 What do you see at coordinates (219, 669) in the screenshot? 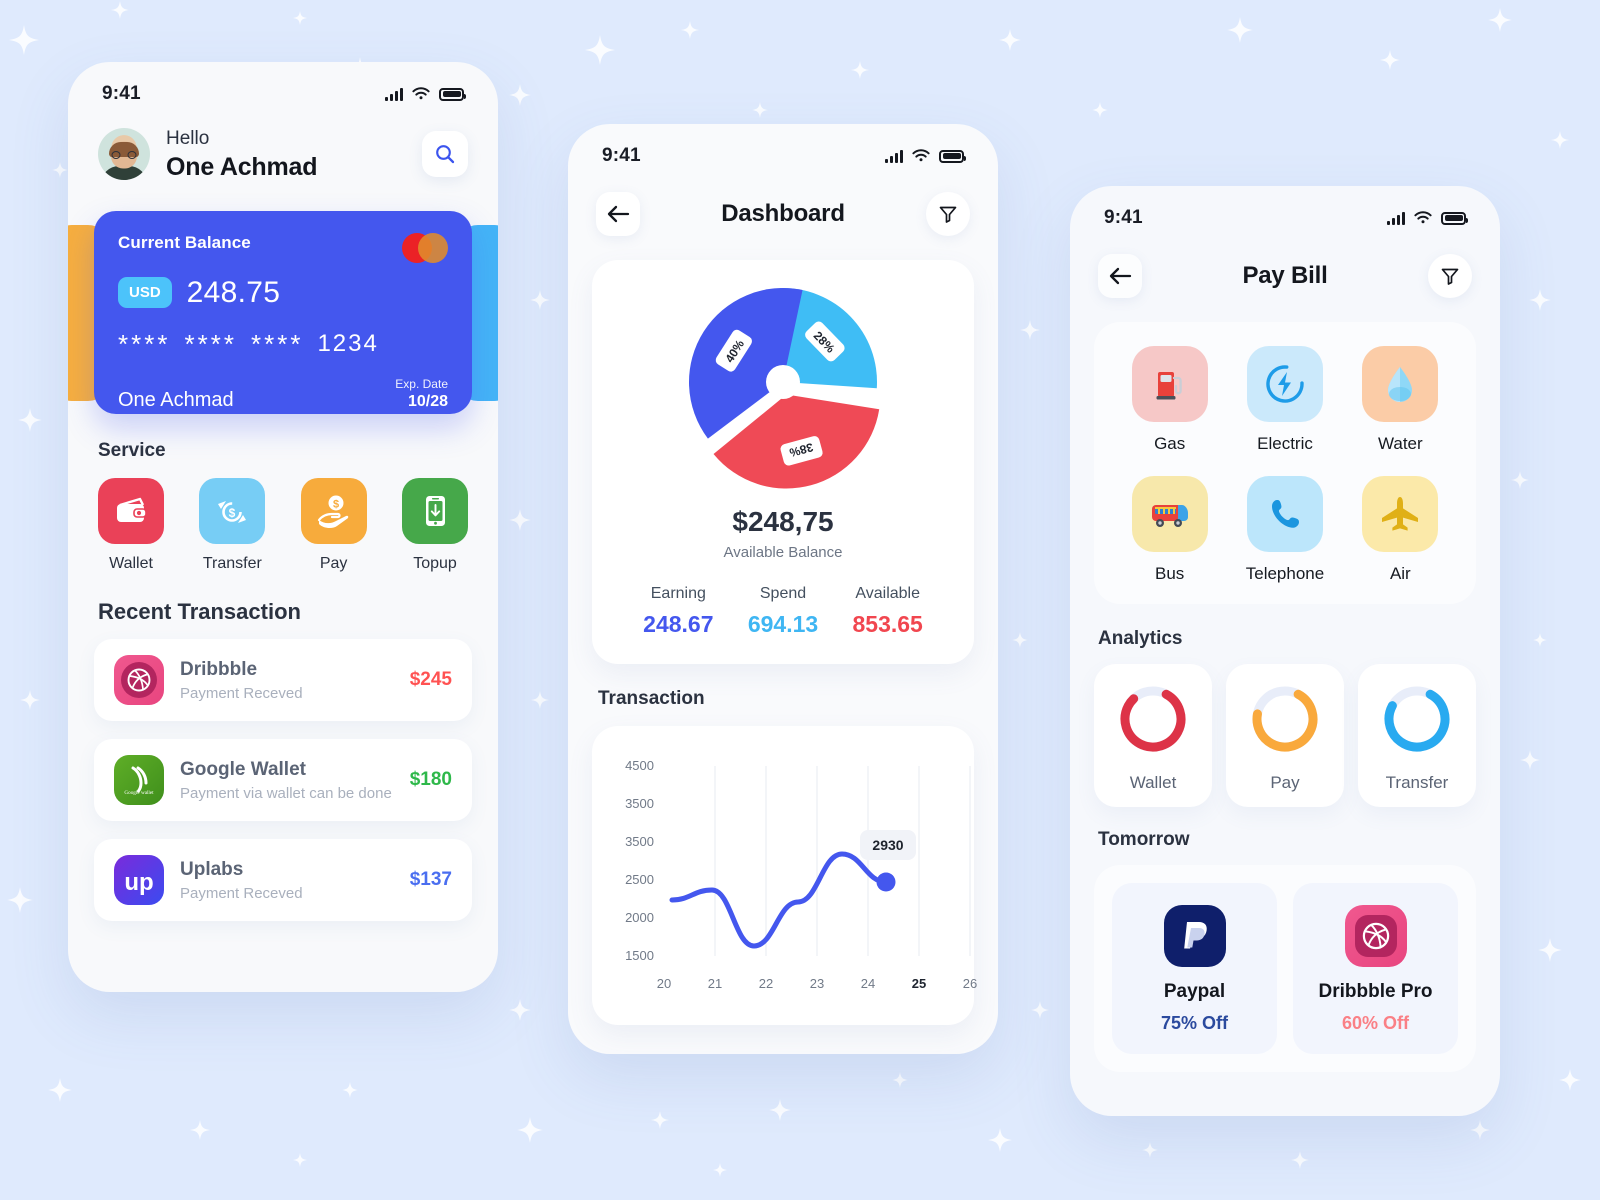
I see `transaction-name: Dribbble` at bounding box center [219, 669].